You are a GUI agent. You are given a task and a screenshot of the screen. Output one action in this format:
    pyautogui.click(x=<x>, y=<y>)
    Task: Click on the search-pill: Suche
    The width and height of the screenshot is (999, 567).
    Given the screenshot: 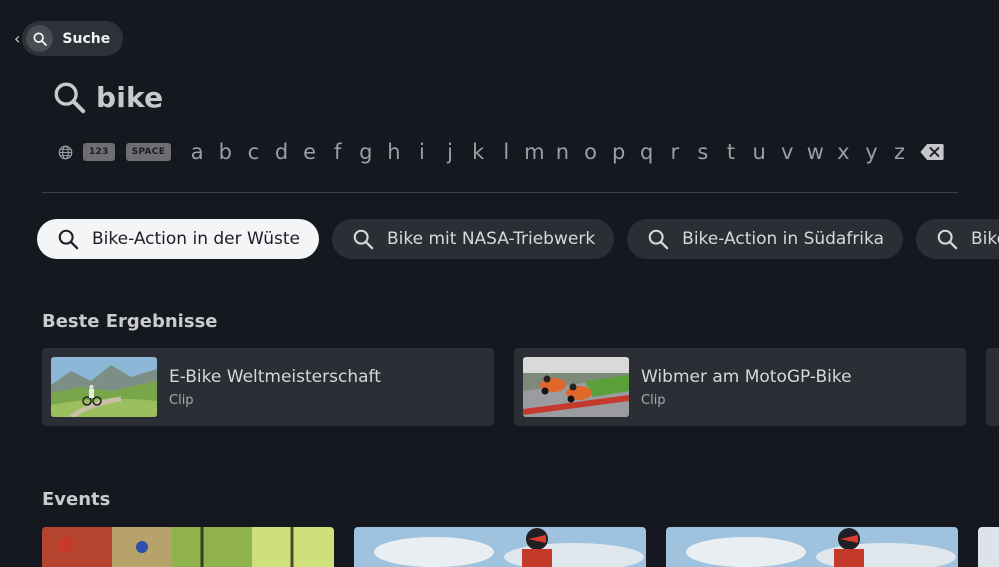 What is the action you would take?
    pyautogui.click(x=73, y=38)
    